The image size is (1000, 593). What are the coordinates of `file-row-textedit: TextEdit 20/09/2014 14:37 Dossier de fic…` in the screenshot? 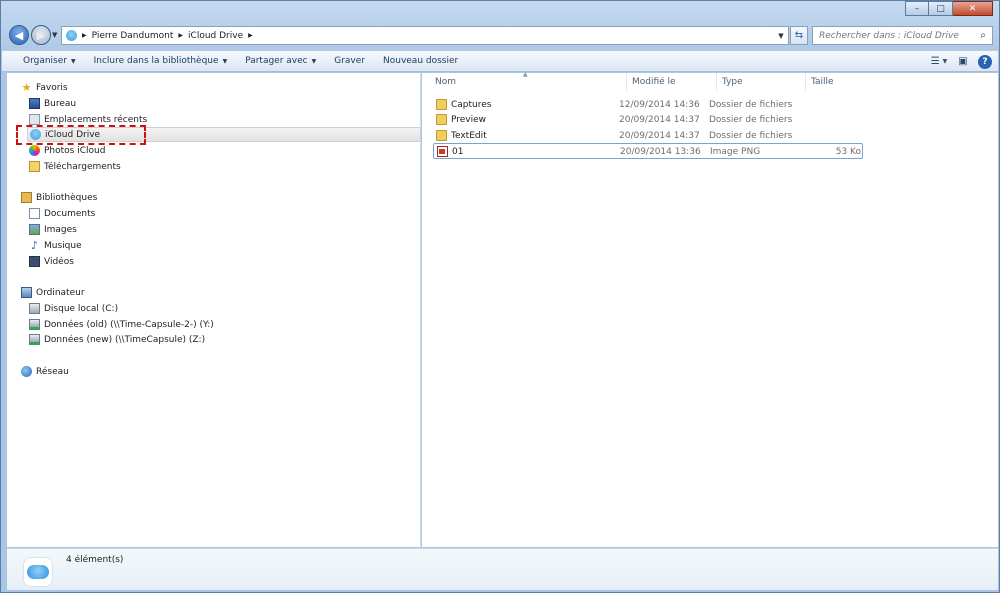 It's located at (648, 136).